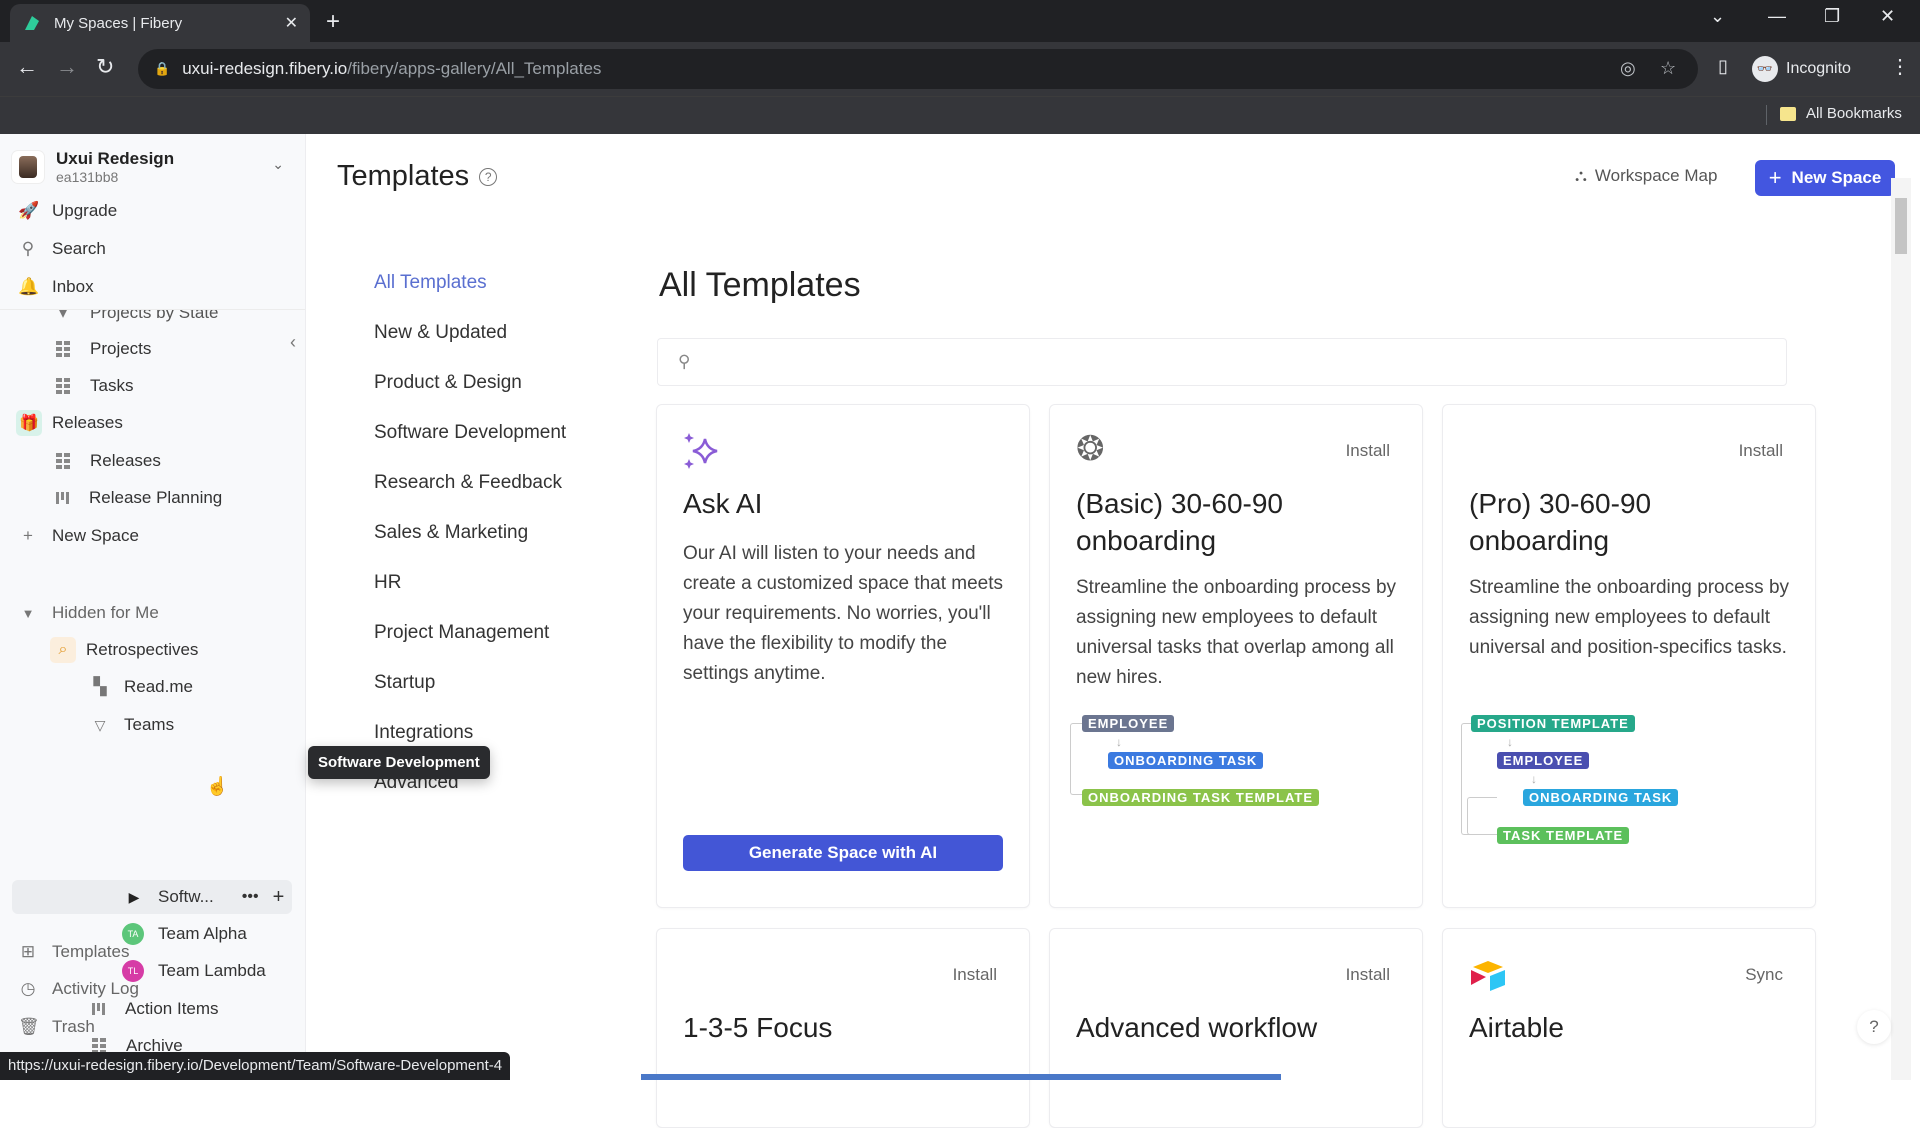 The height and width of the screenshot is (1128, 1920). Describe the element at coordinates (1764, 975) in the screenshot. I see `sync-button: Sync` at that location.